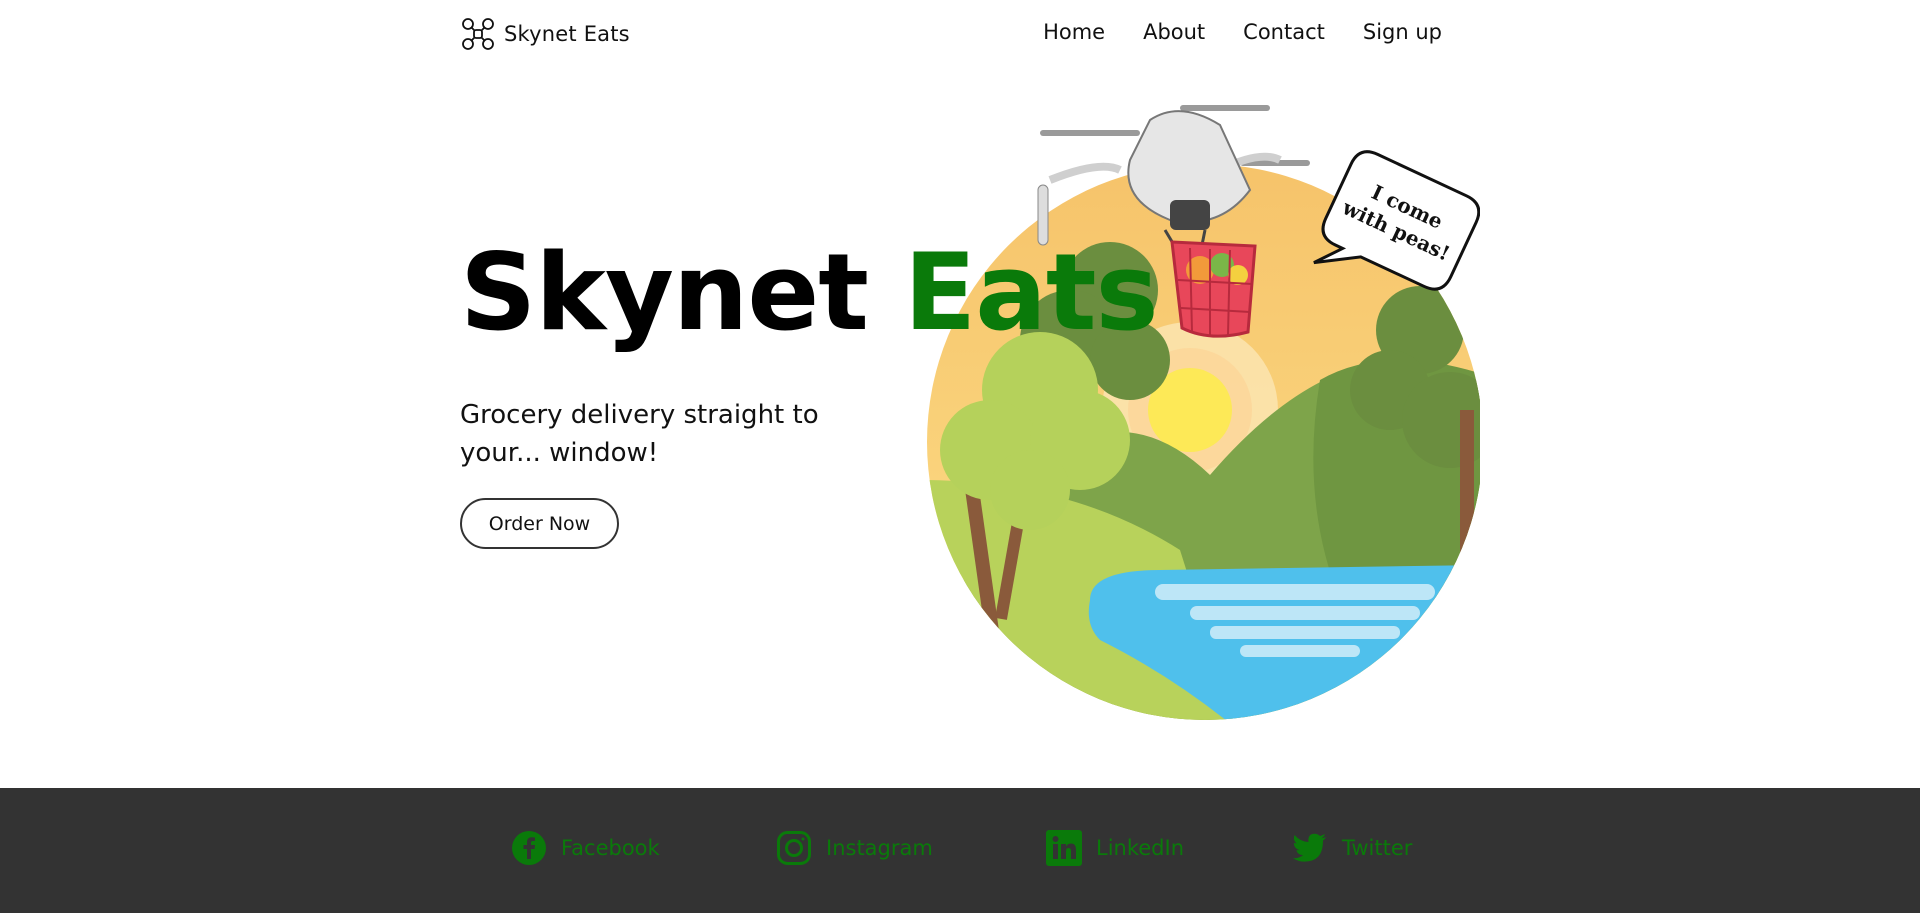 The height and width of the screenshot is (913, 1920). I want to click on brand: Skynet Eats, so click(545, 34).